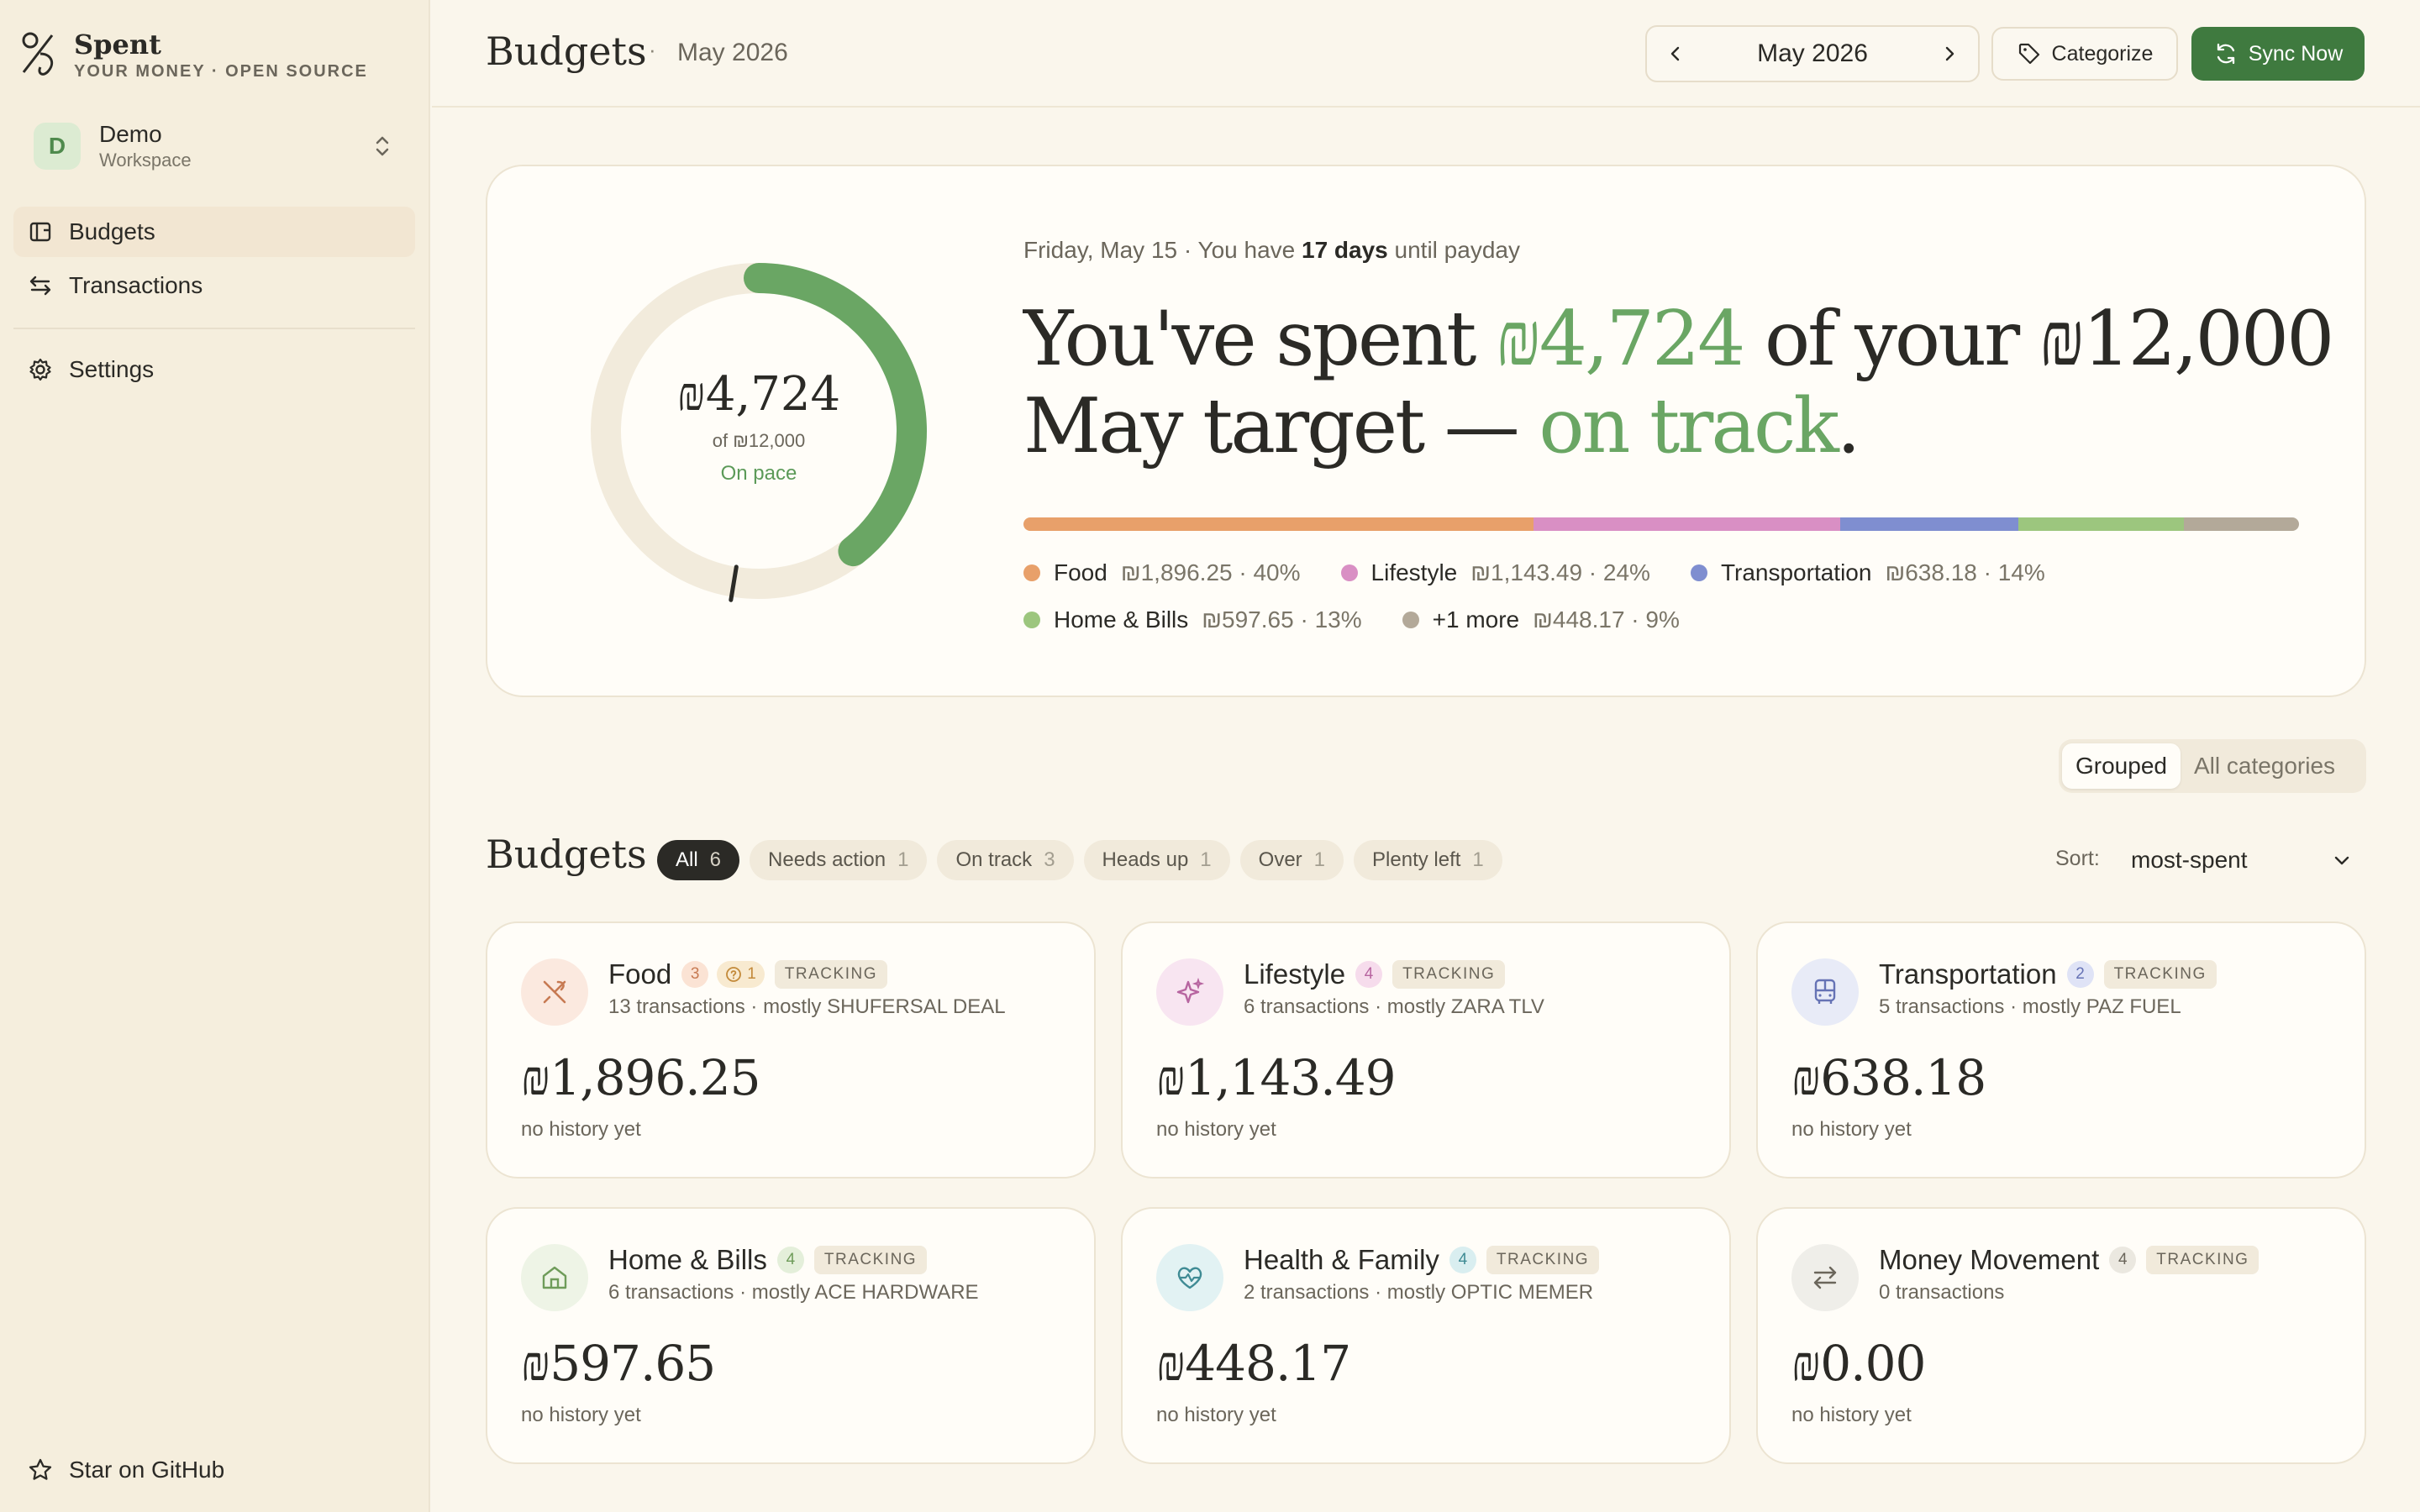 The width and height of the screenshot is (2420, 1512). Describe the element at coordinates (1280, 859) in the screenshot. I see `filter-chip-label: Over` at that location.